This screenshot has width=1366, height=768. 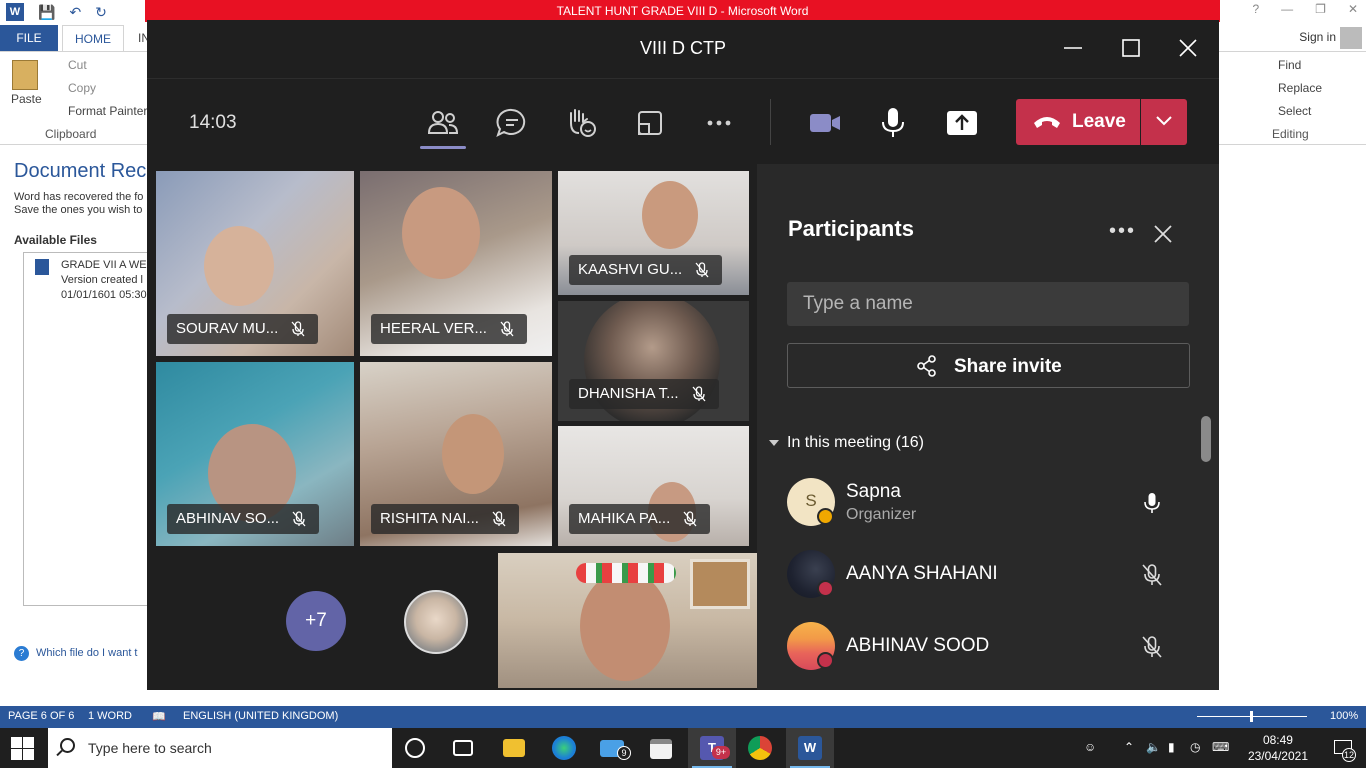 What do you see at coordinates (101, 12) in the screenshot?
I see `redo-icon: ↻` at bounding box center [101, 12].